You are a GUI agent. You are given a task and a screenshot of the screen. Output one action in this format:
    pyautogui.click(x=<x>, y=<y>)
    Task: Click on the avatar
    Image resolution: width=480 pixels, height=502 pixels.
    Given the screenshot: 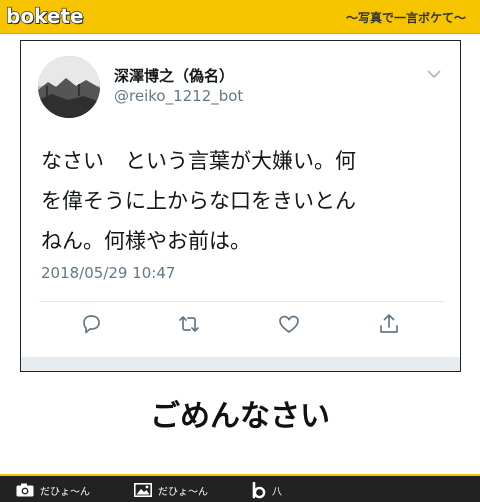 What is the action you would take?
    pyautogui.click(x=69, y=87)
    